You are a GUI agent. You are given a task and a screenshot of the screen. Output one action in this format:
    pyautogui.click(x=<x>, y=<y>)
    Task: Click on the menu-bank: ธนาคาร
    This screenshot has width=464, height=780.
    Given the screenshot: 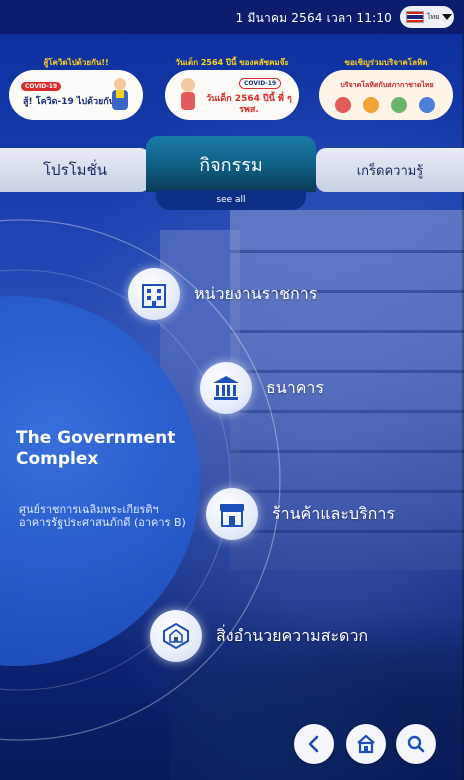 What is the action you would take?
    pyautogui.click(x=262, y=388)
    